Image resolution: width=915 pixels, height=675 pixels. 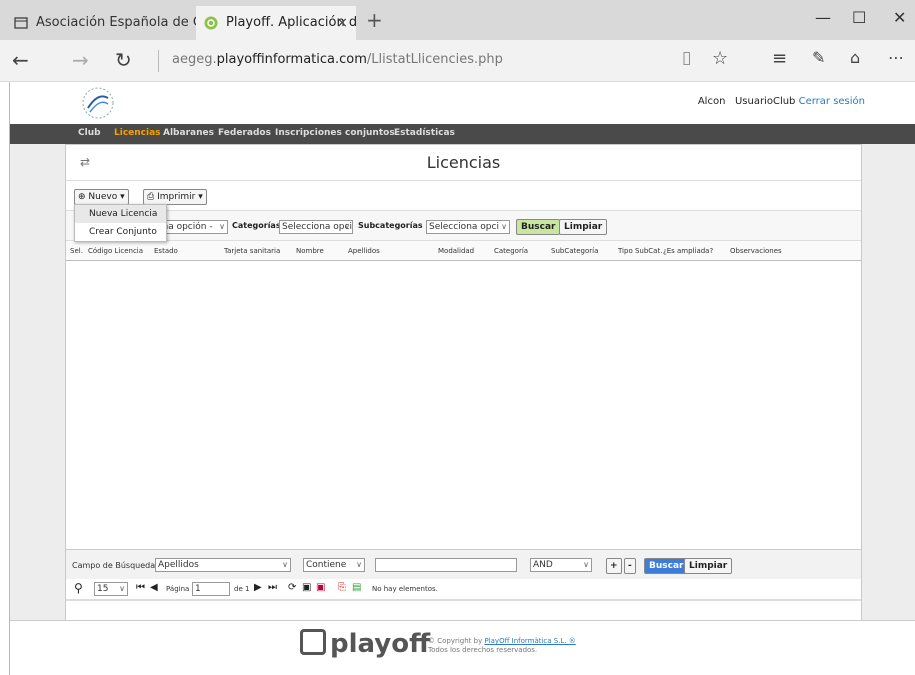 What do you see at coordinates (756, 251) in the screenshot?
I see `col-observaciones: Observaciones` at bounding box center [756, 251].